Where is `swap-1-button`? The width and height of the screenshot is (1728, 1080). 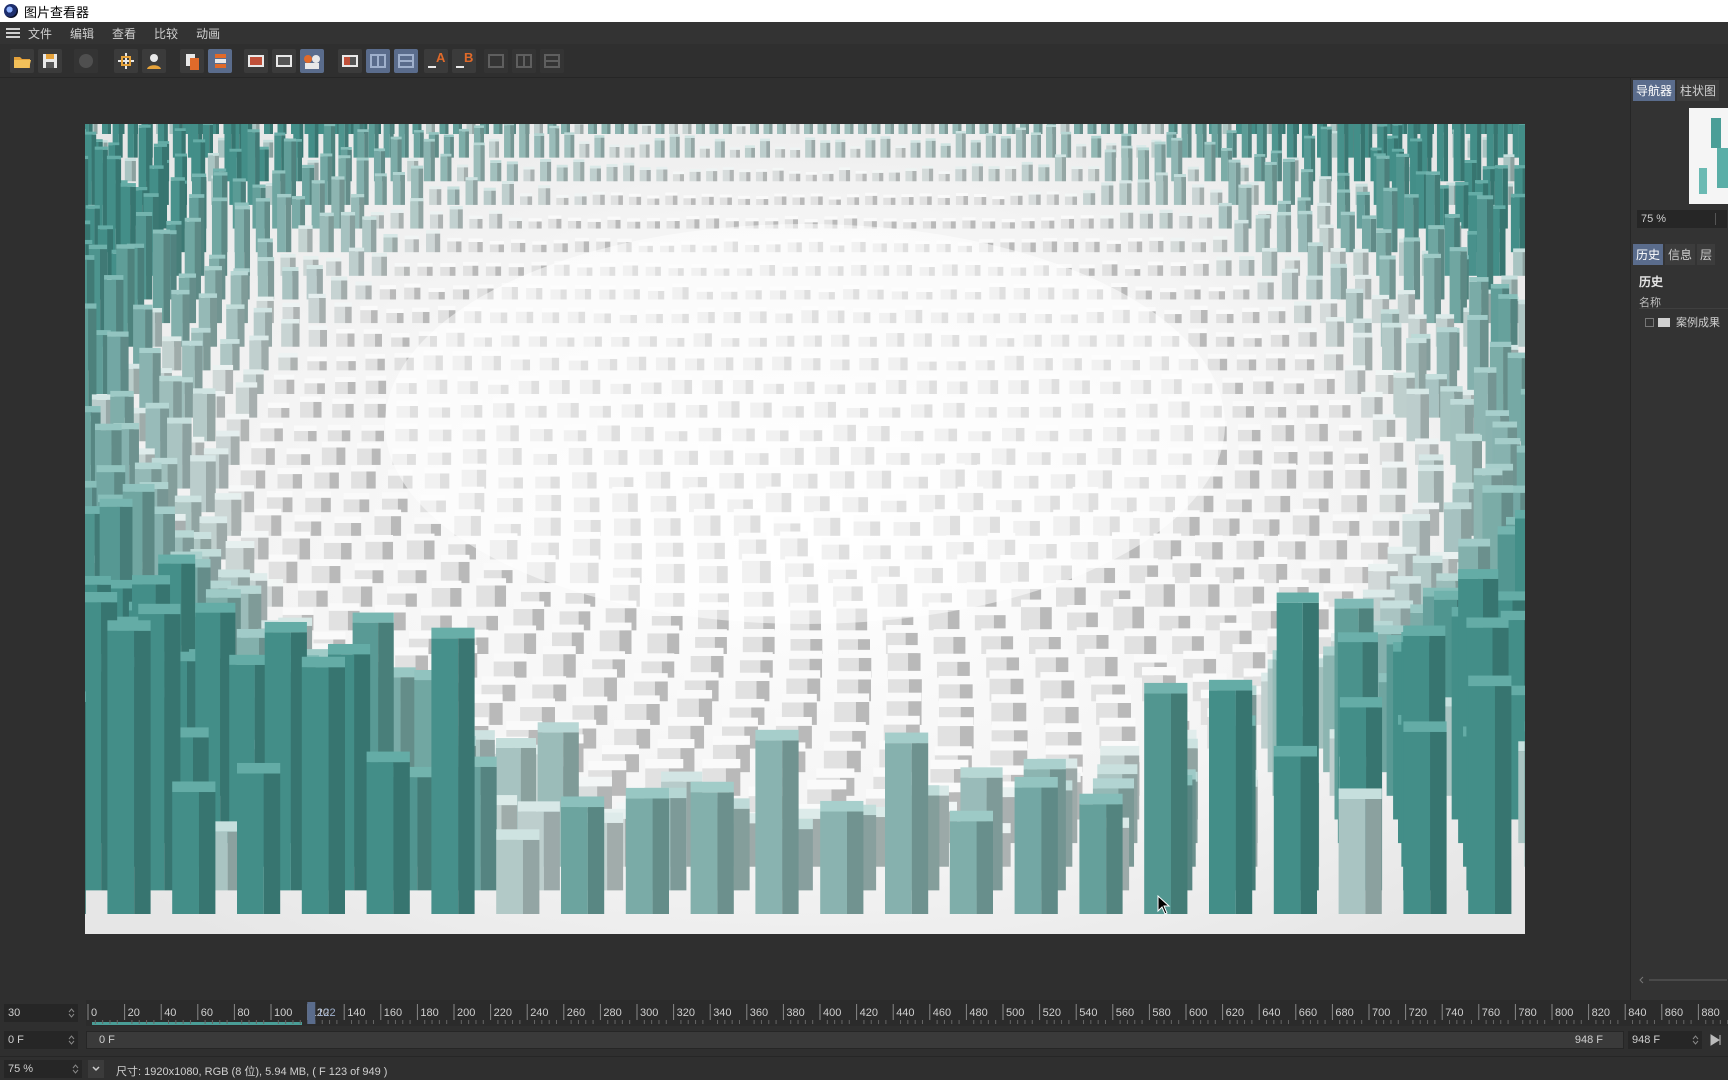 swap-1-button is located at coordinates (496, 61).